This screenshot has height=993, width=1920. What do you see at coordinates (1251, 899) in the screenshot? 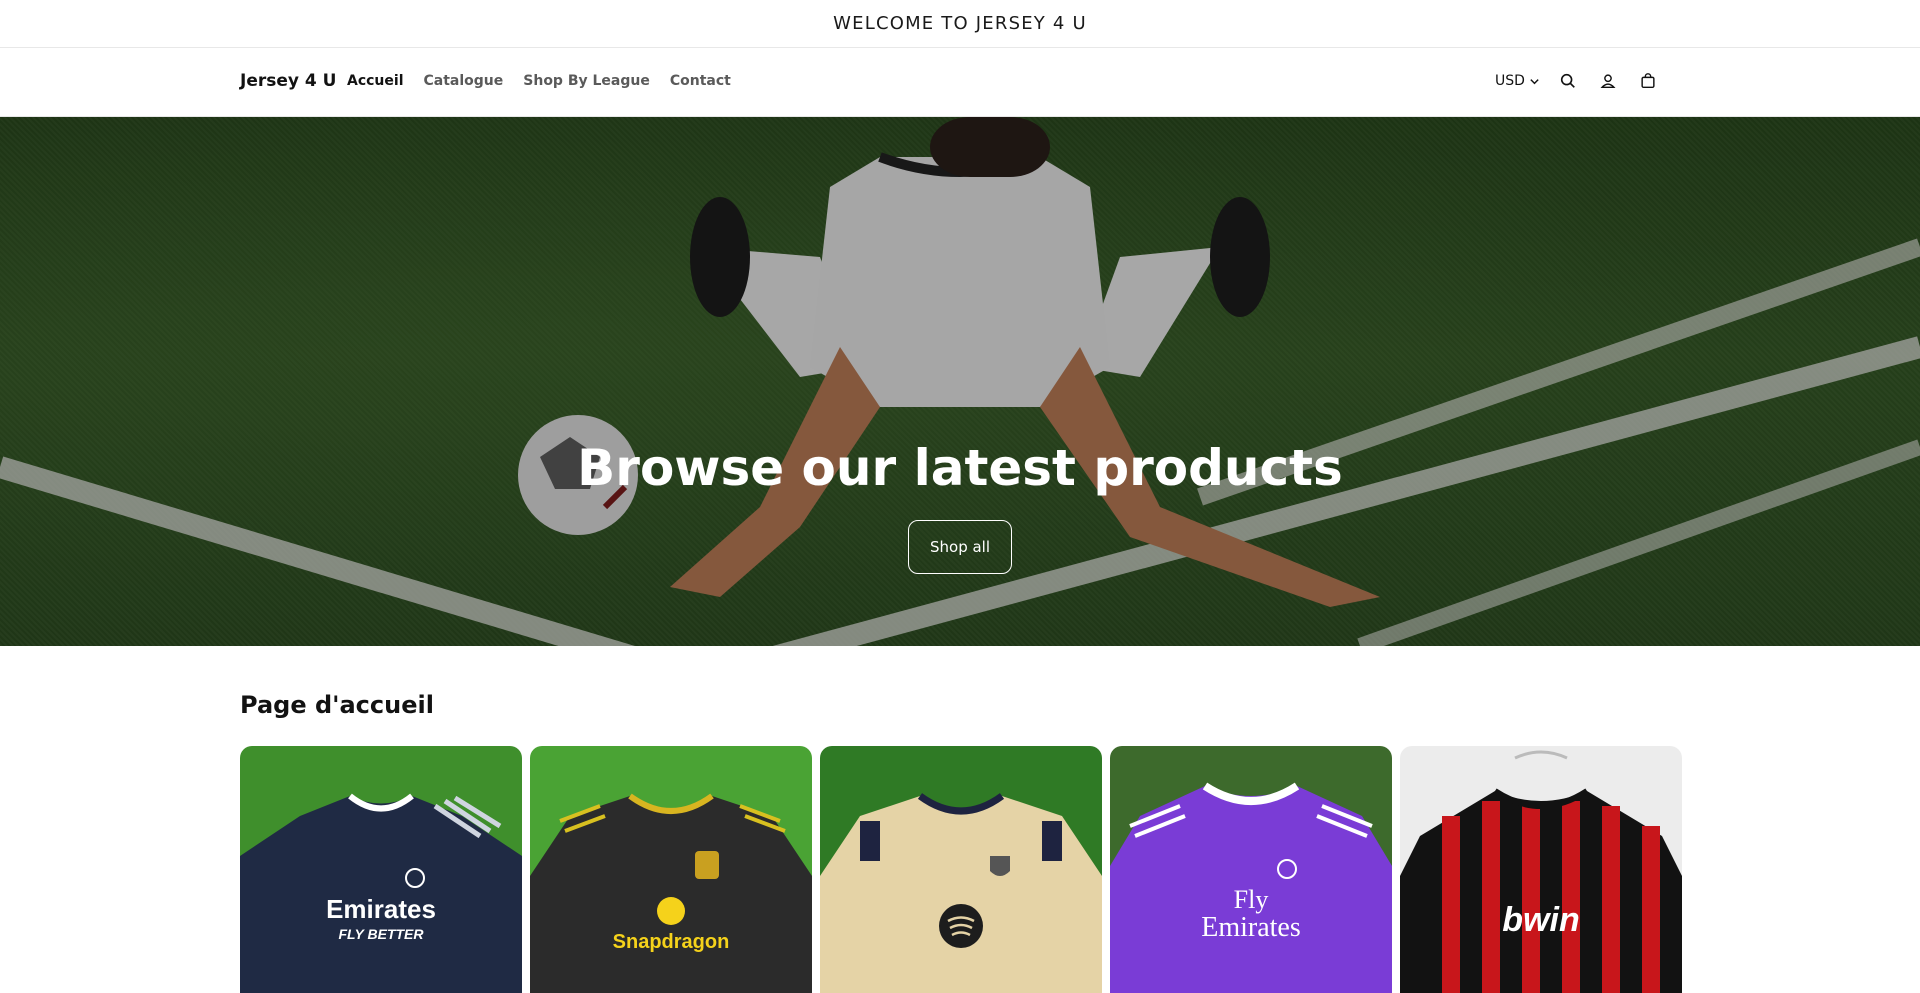
I see `sponsor-text: Fly` at bounding box center [1251, 899].